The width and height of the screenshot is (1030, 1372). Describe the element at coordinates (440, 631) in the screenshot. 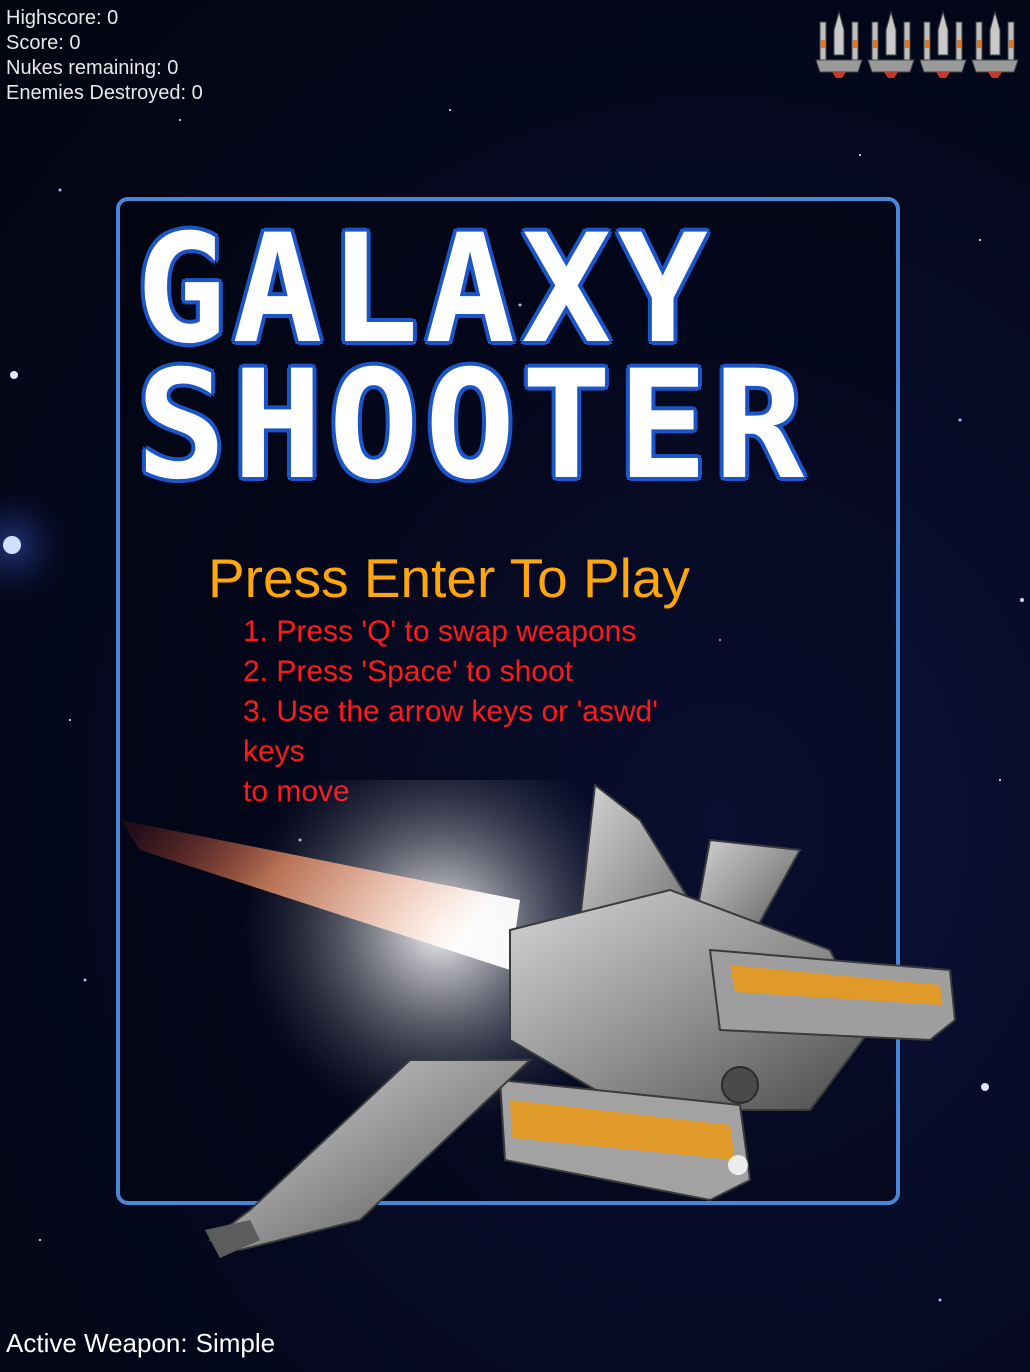

I see `instruction-line: 1. Press 'Q' to swap weapons` at that location.